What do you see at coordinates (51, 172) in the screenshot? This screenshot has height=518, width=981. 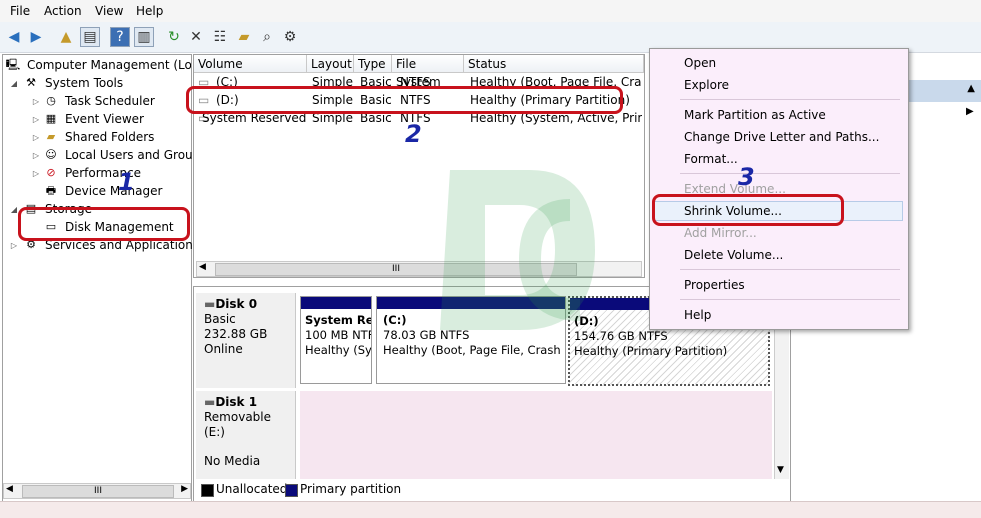 I see `performance-icon: ⊘` at bounding box center [51, 172].